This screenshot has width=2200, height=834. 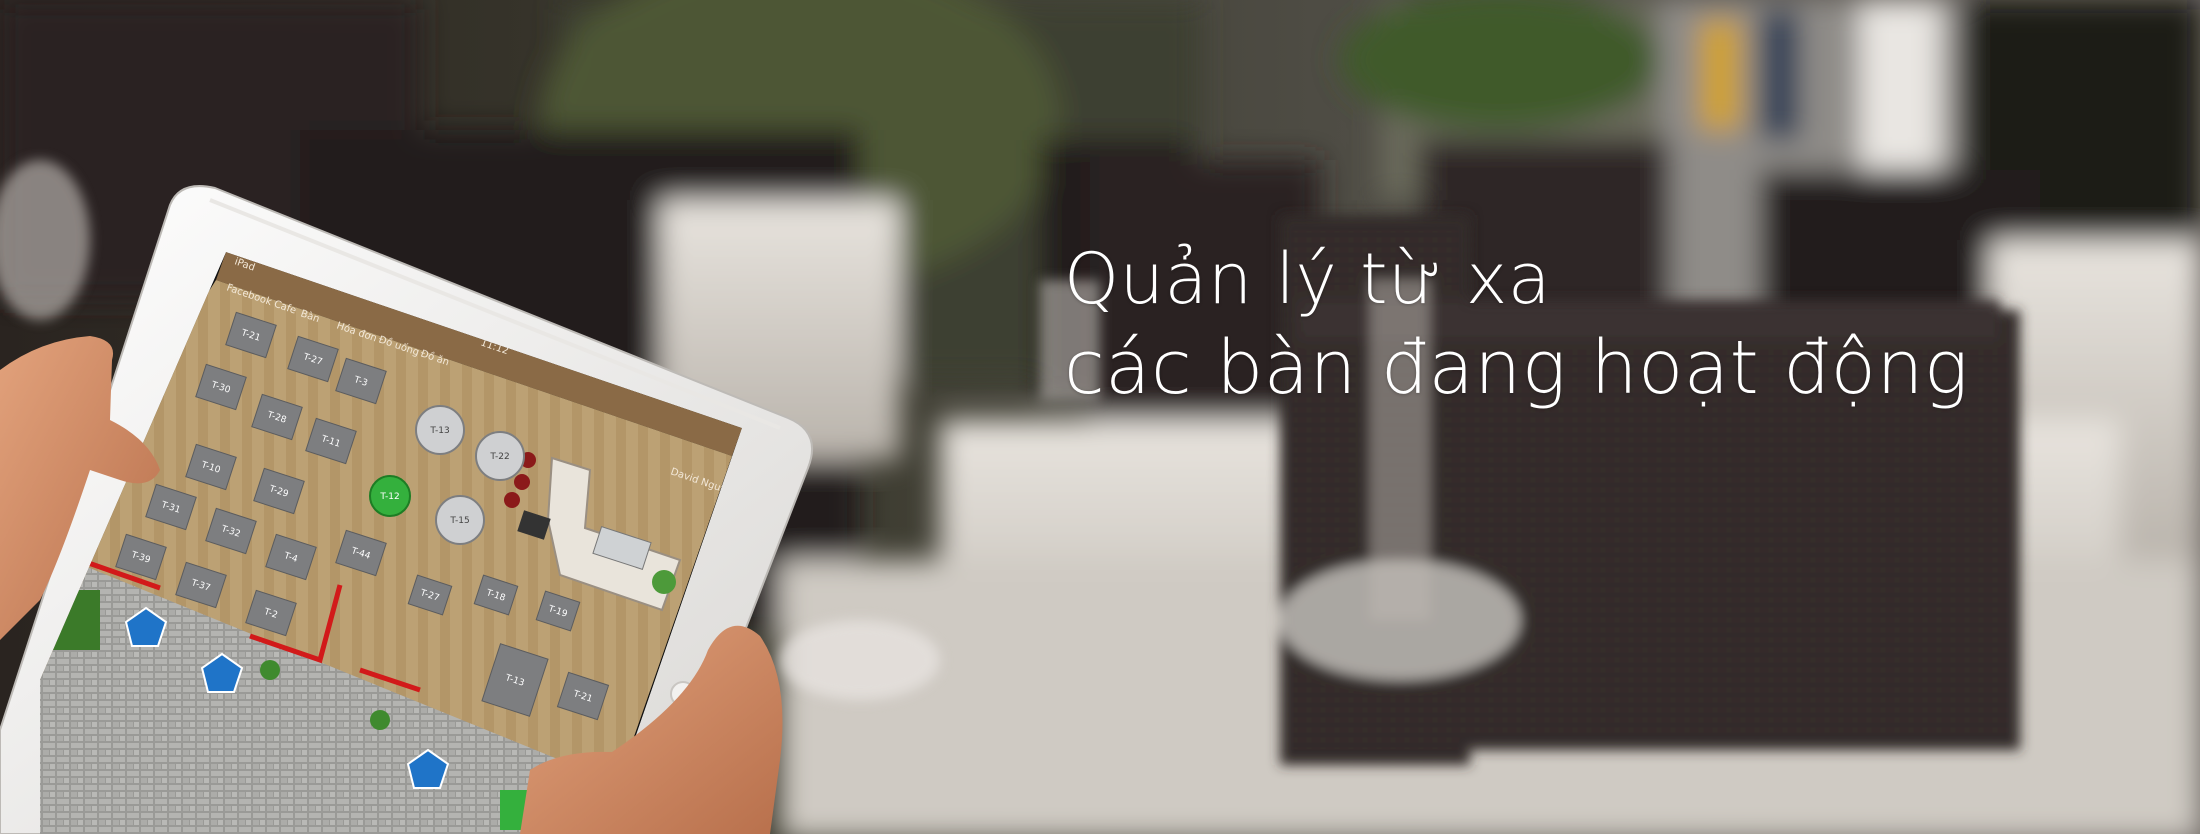 What do you see at coordinates (439, 431) in the screenshot?
I see `svg-text: T-13` at bounding box center [439, 431].